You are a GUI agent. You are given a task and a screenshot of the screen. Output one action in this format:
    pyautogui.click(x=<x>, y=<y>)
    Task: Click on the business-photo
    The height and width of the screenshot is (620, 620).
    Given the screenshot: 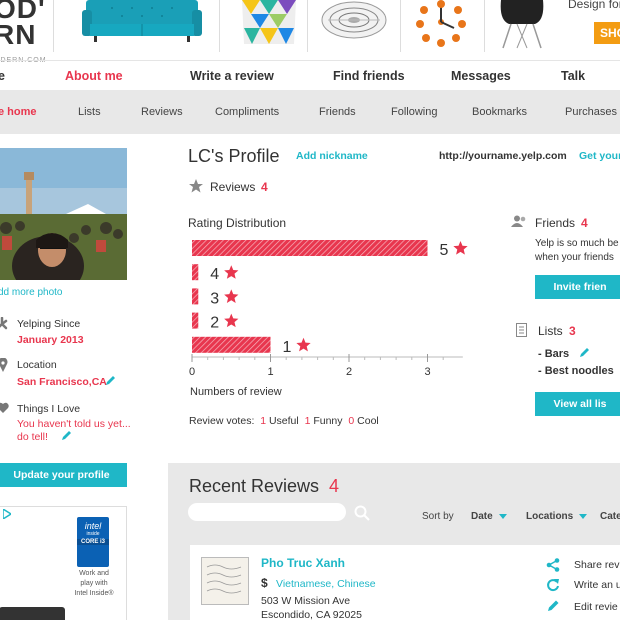 What is the action you would take?
    pyautogui.click(x=225, y=581)
    